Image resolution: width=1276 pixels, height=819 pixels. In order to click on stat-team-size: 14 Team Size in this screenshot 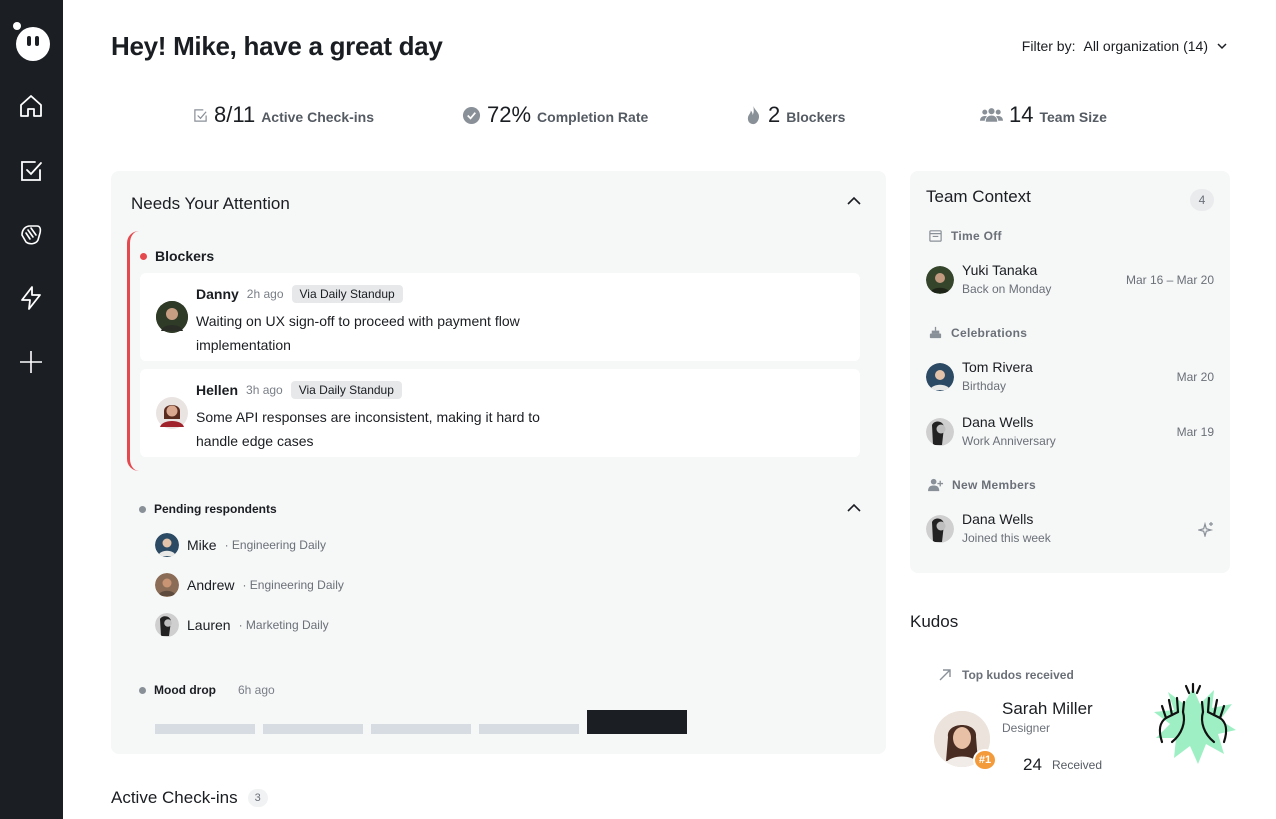, I will do `click(1043, 115)`.